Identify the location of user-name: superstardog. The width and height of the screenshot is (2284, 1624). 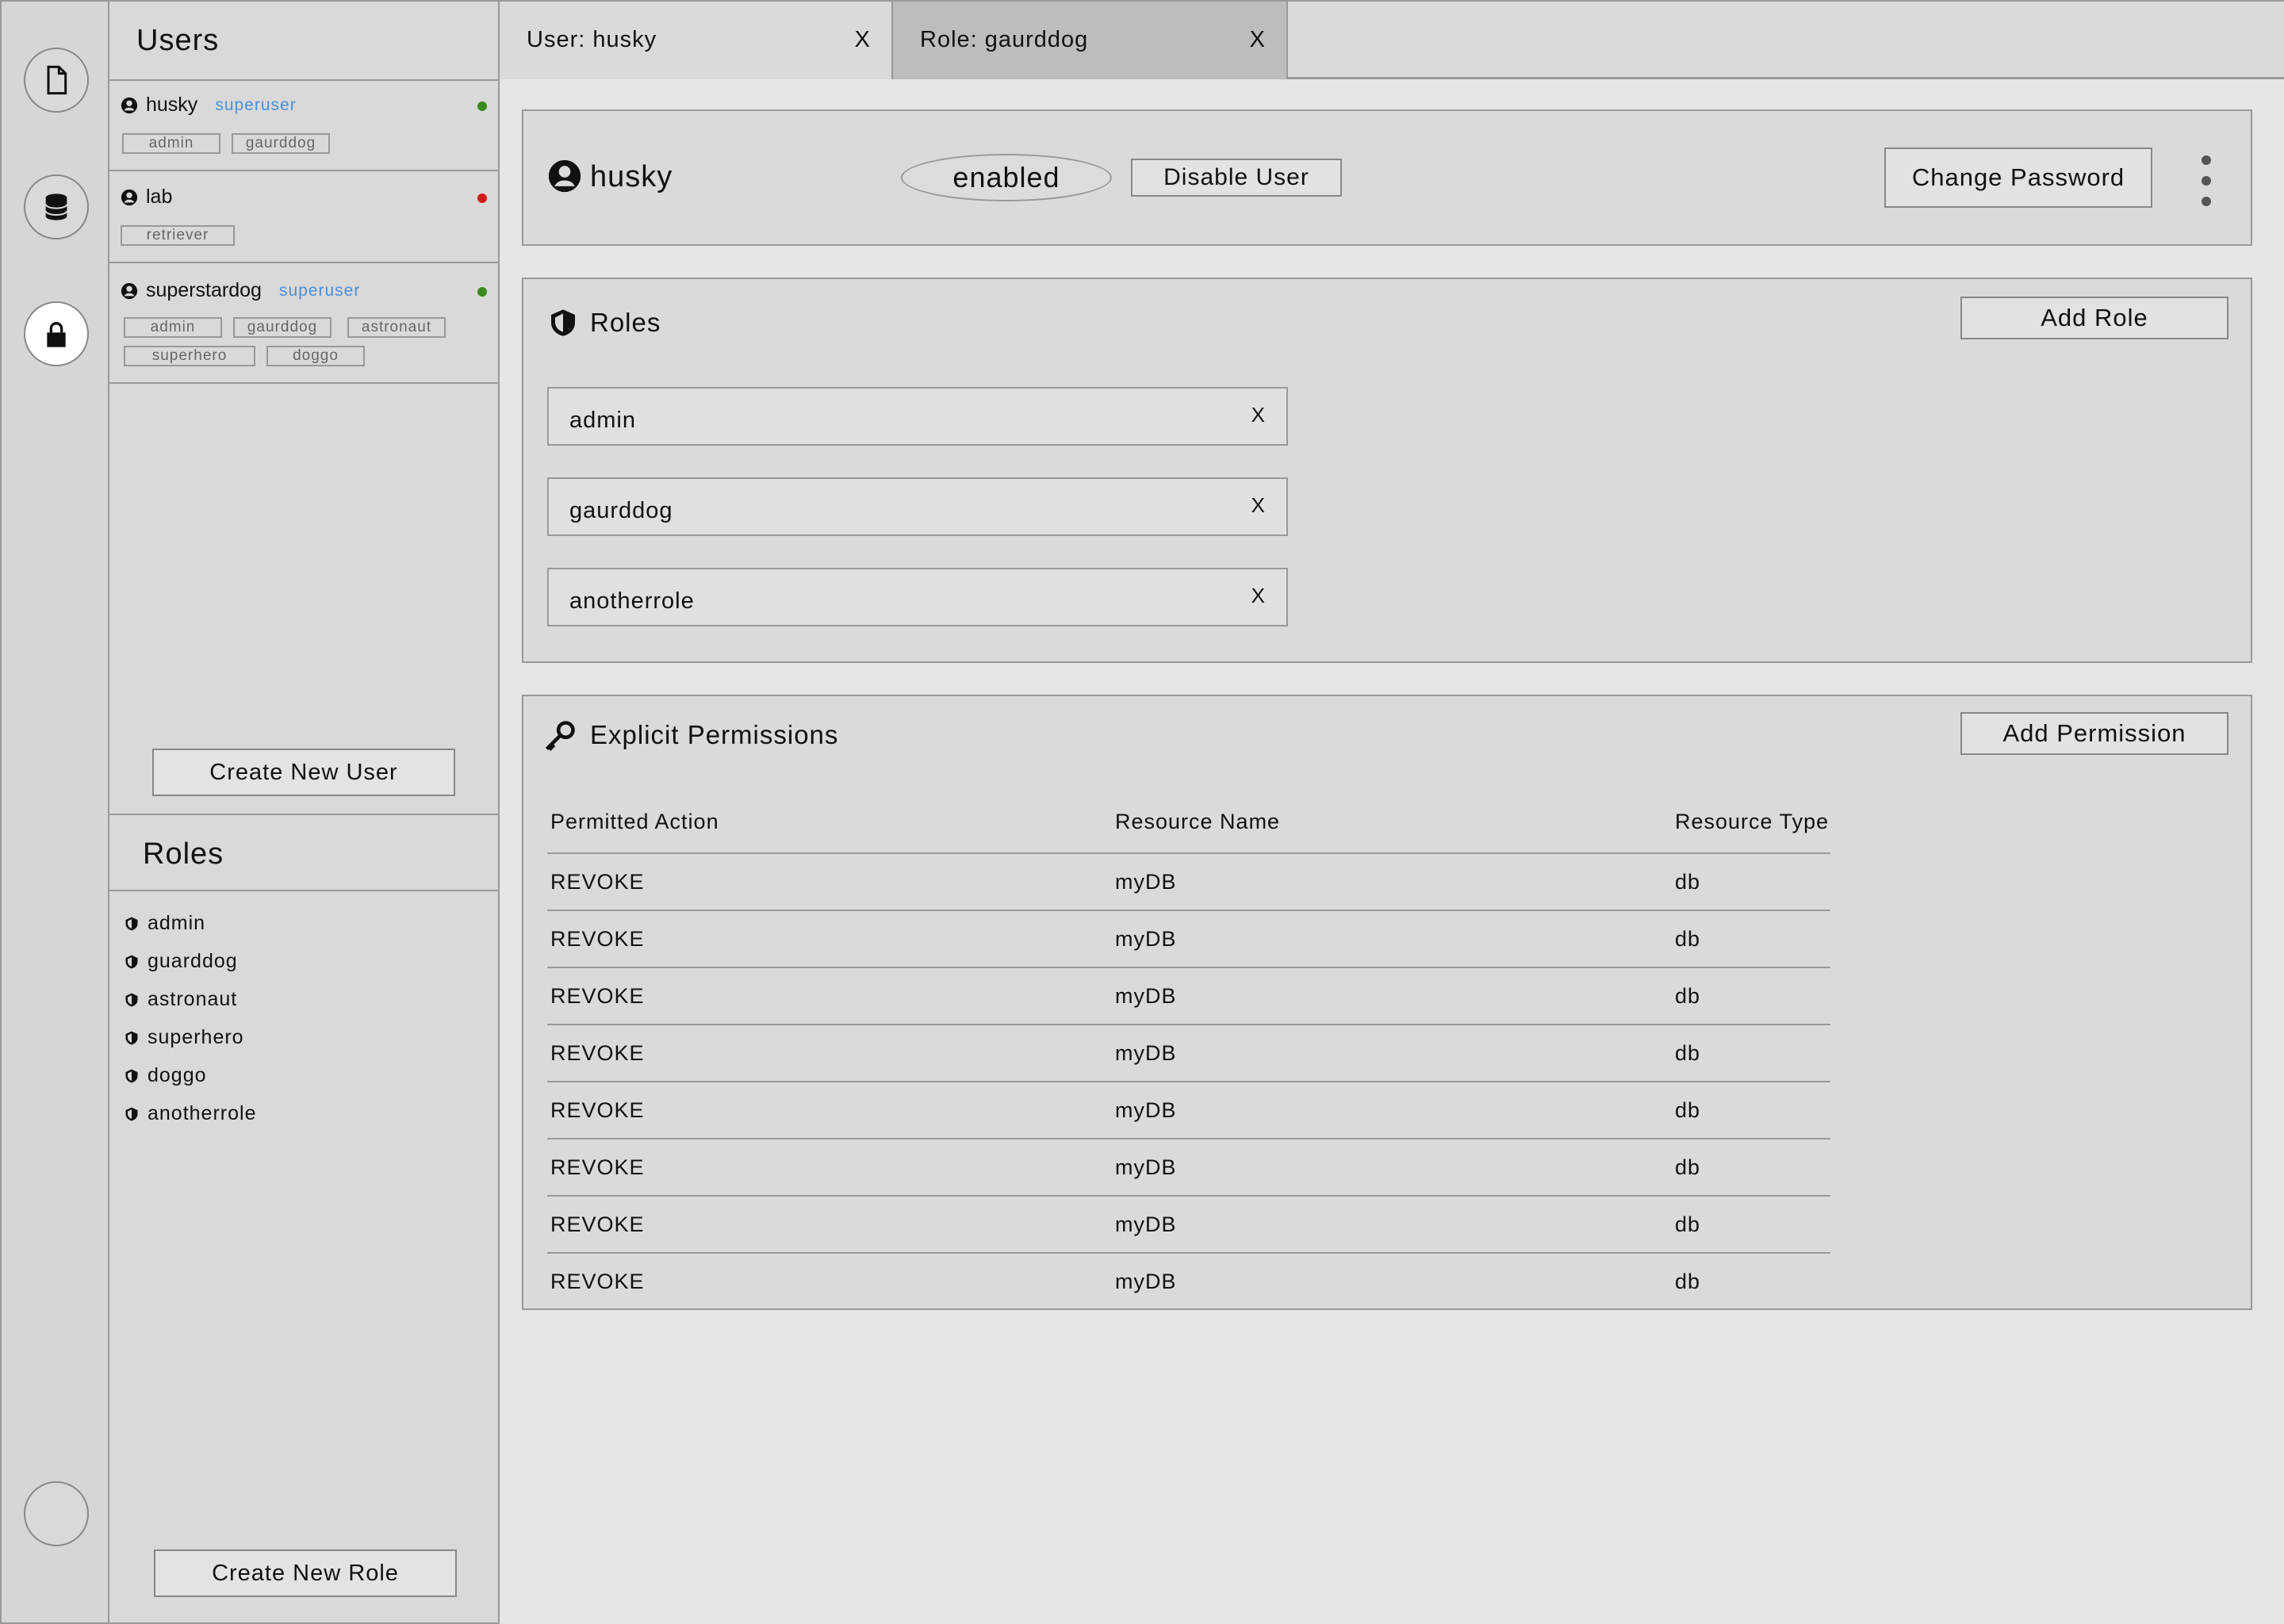
(204, 290).